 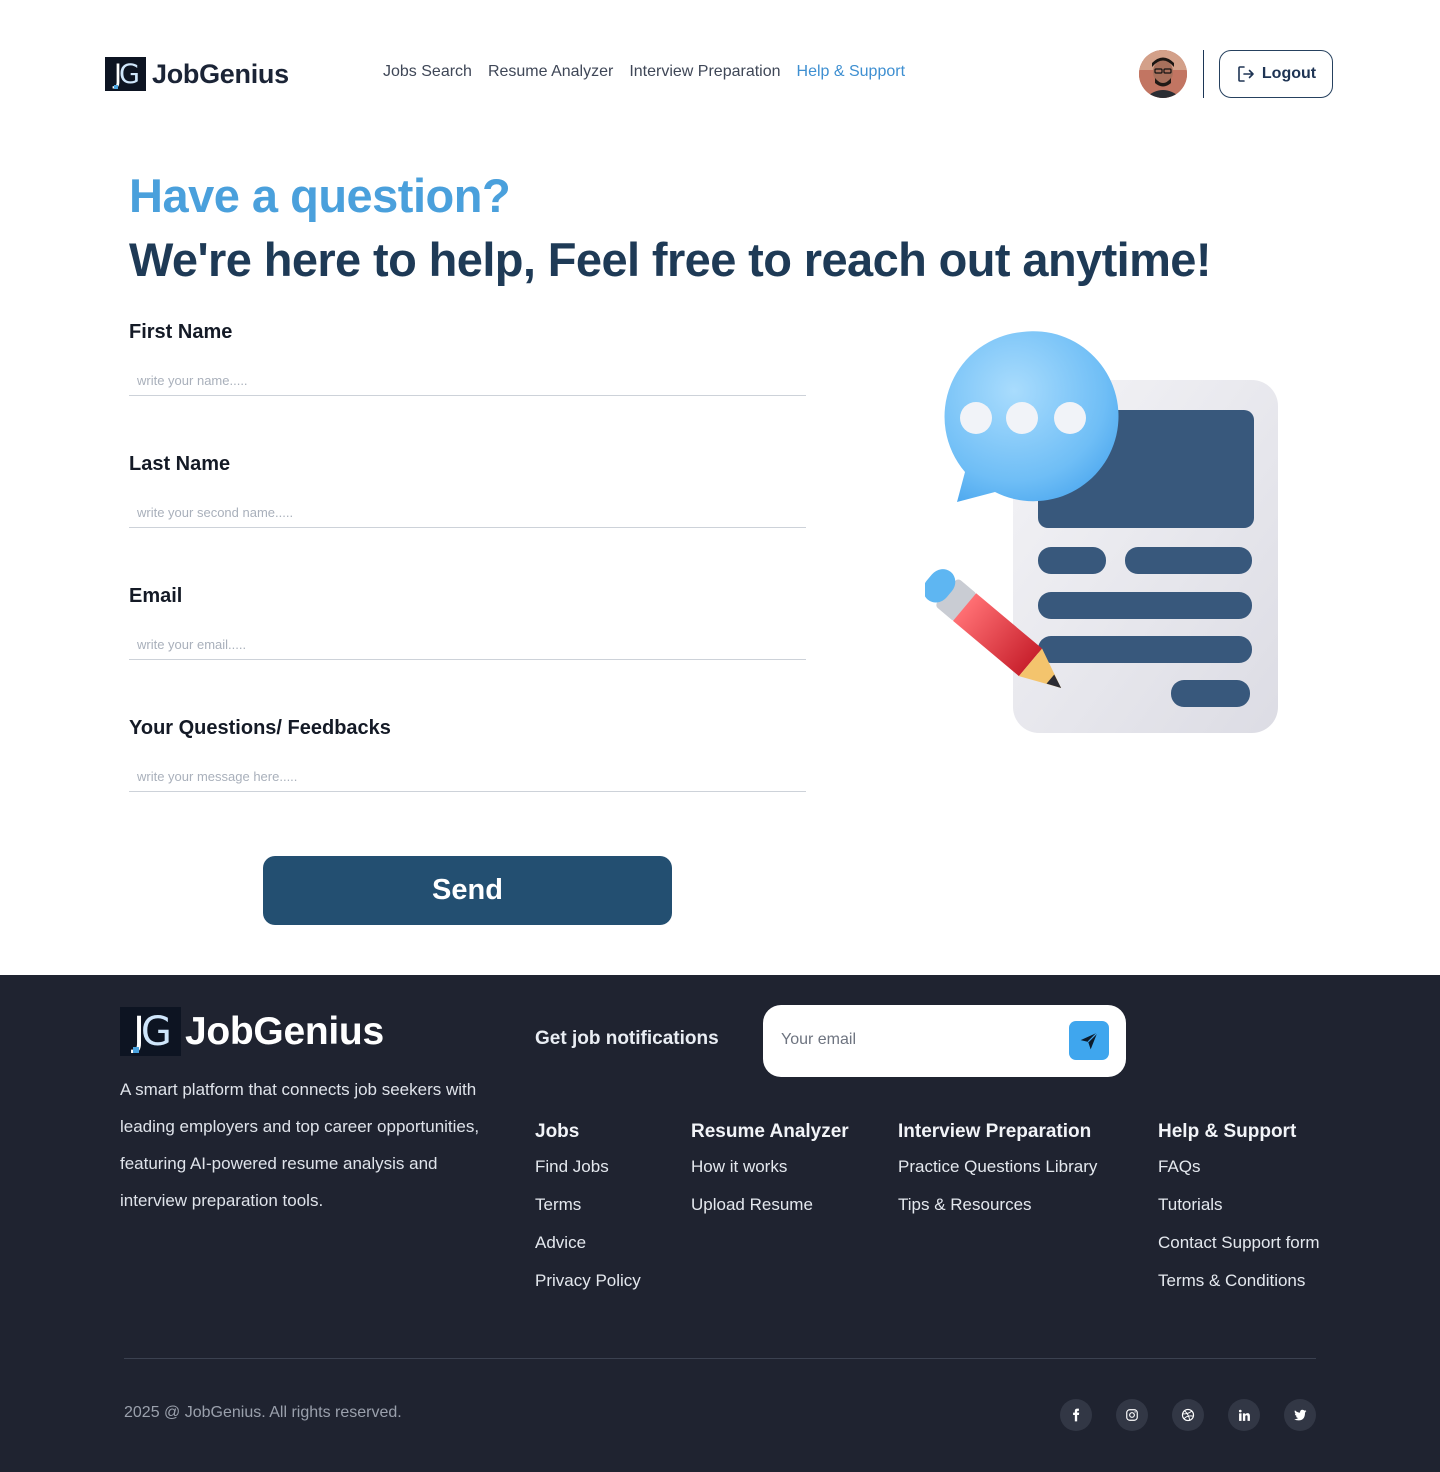 I want to click on footer-col-title: Help & Support, so click(x=1227, y=1131).